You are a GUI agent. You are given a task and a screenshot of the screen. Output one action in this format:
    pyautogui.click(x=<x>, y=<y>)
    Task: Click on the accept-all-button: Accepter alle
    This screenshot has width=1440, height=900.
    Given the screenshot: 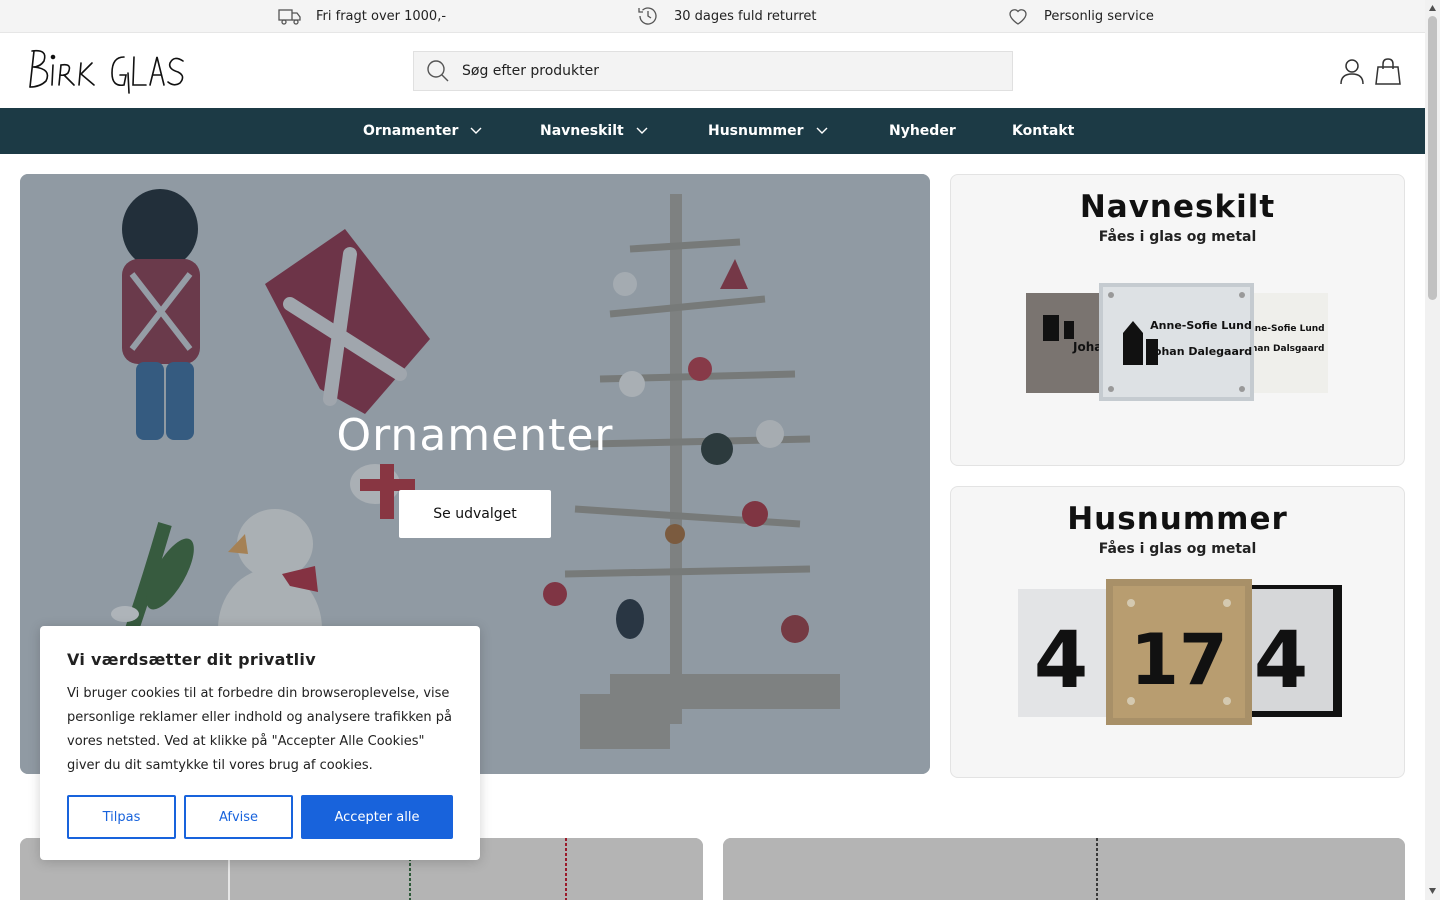 What is the action you would take?
    pyautogui.click(x=377, y=817)
    